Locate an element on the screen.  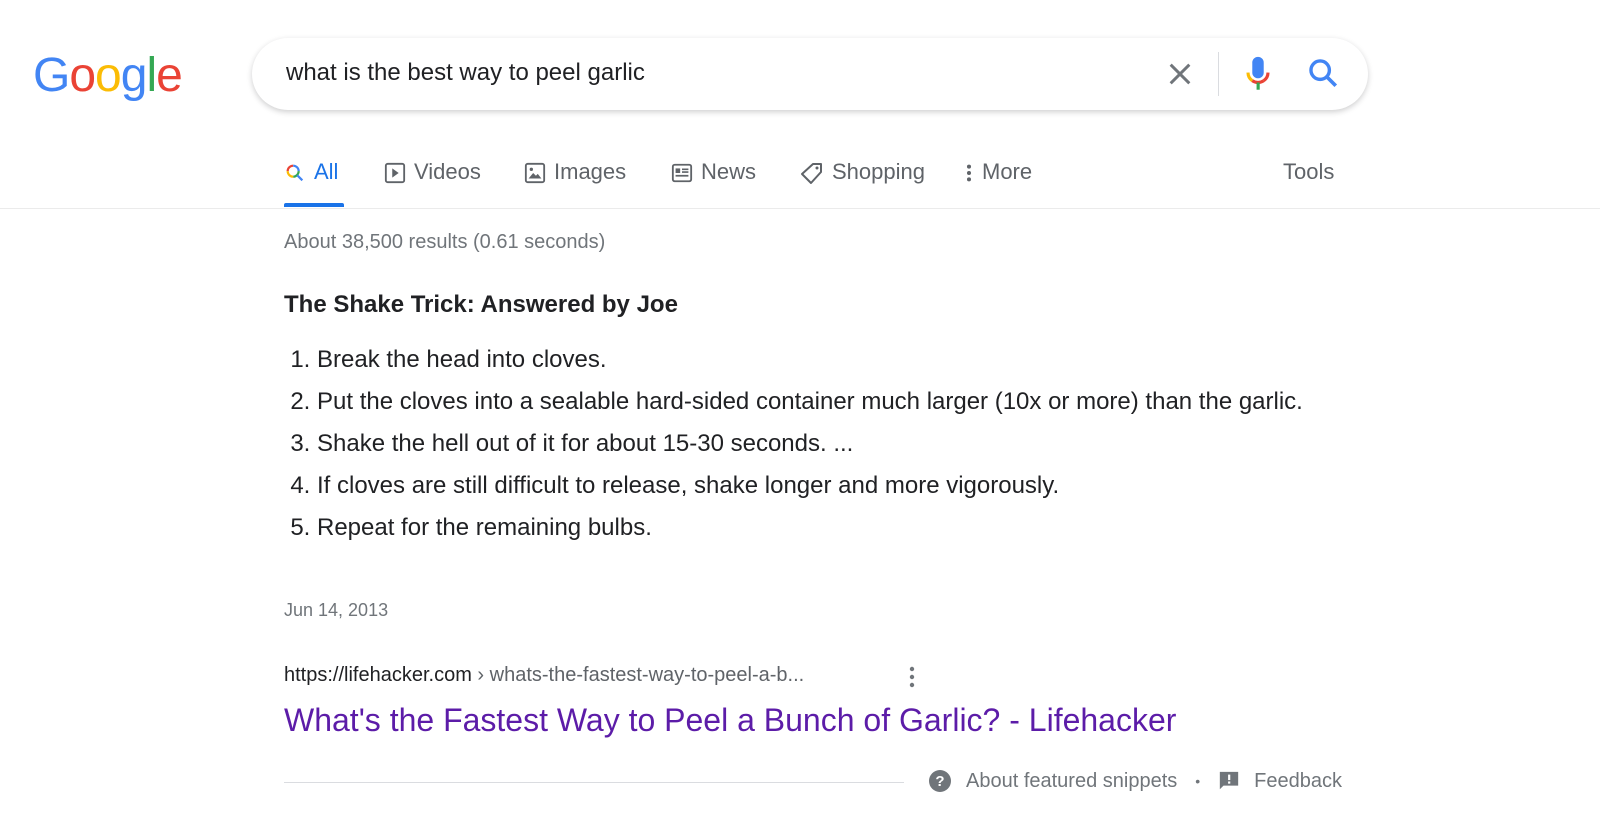
tab-videos: Videos is located at coordinates (432, 180).